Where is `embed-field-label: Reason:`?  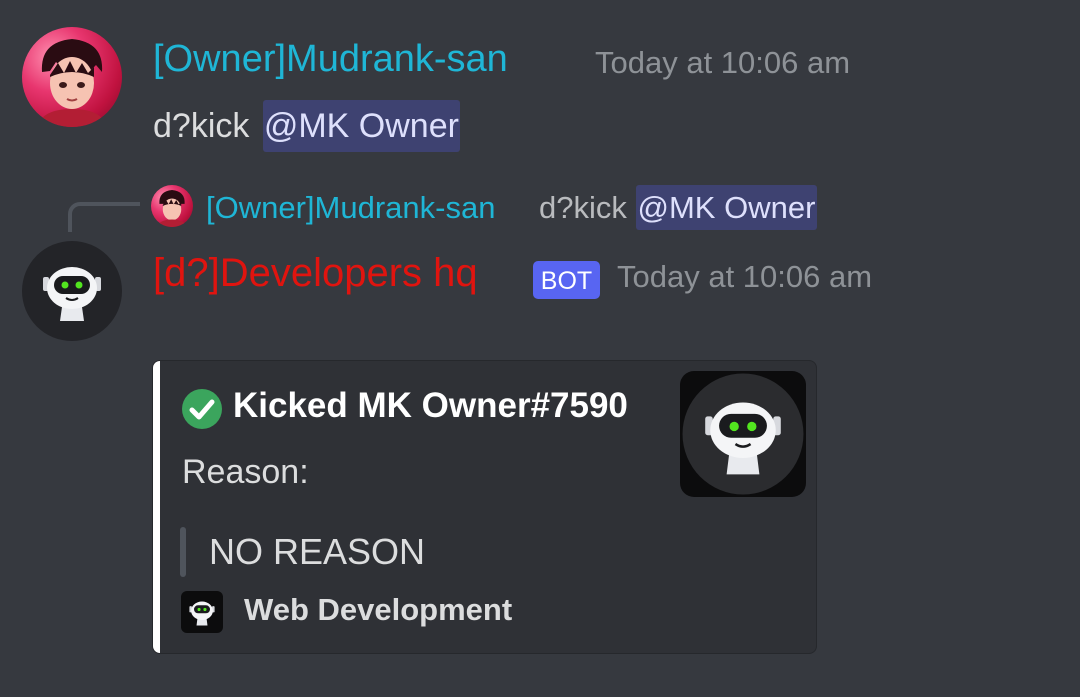
embed-field-label: Reason: is located at coordinates (245, 472).